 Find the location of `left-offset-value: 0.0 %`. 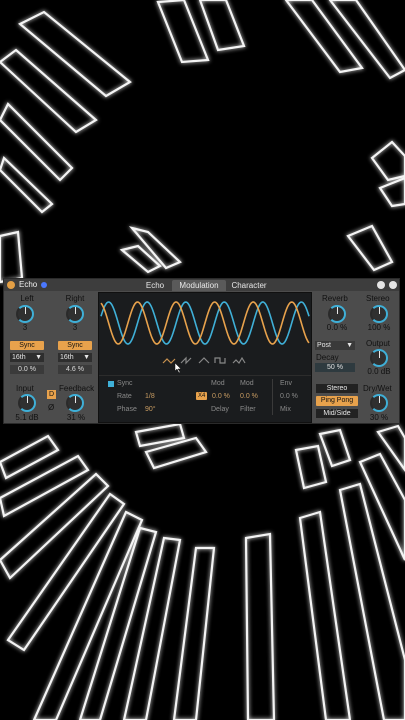

left-offset-value: 0.0 % is located at coordinates (27, 369).